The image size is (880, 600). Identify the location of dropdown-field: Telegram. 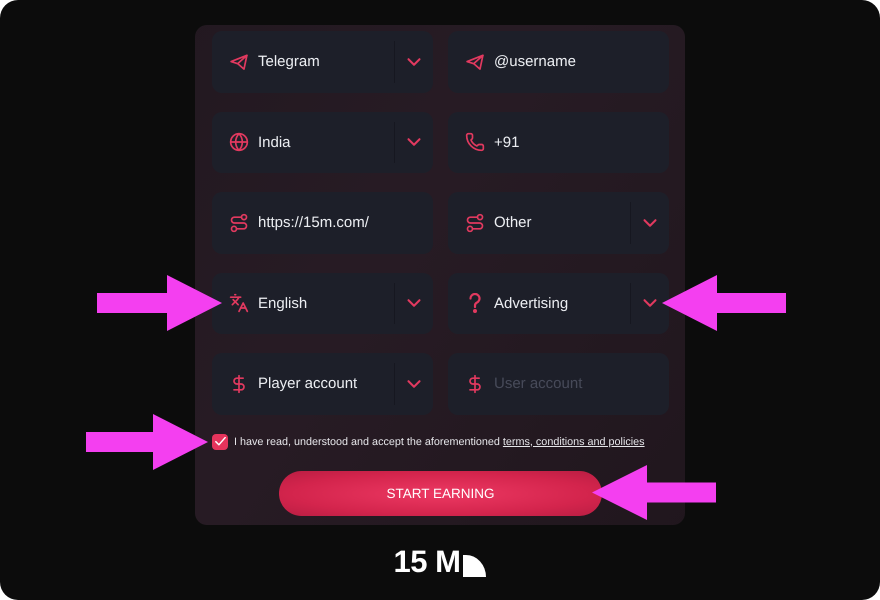
(322, 61).